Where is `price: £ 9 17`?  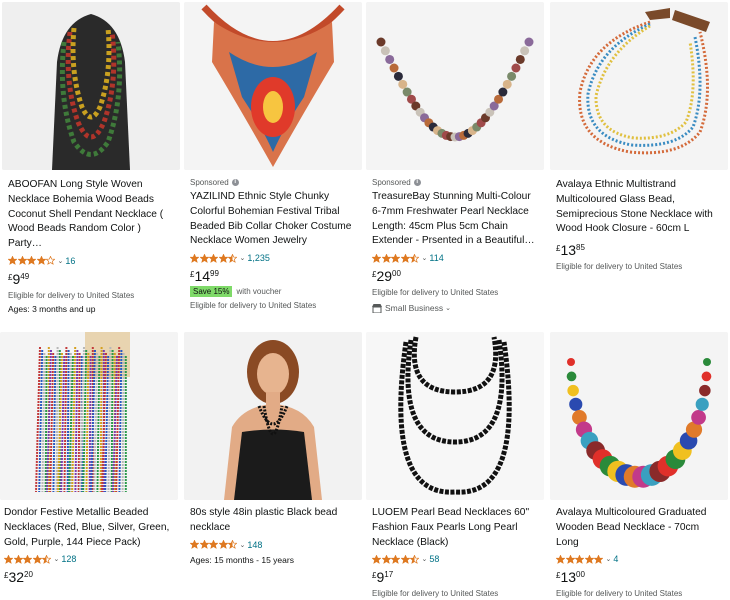
price: £ 9 17 is located at coordinates (456, 577).